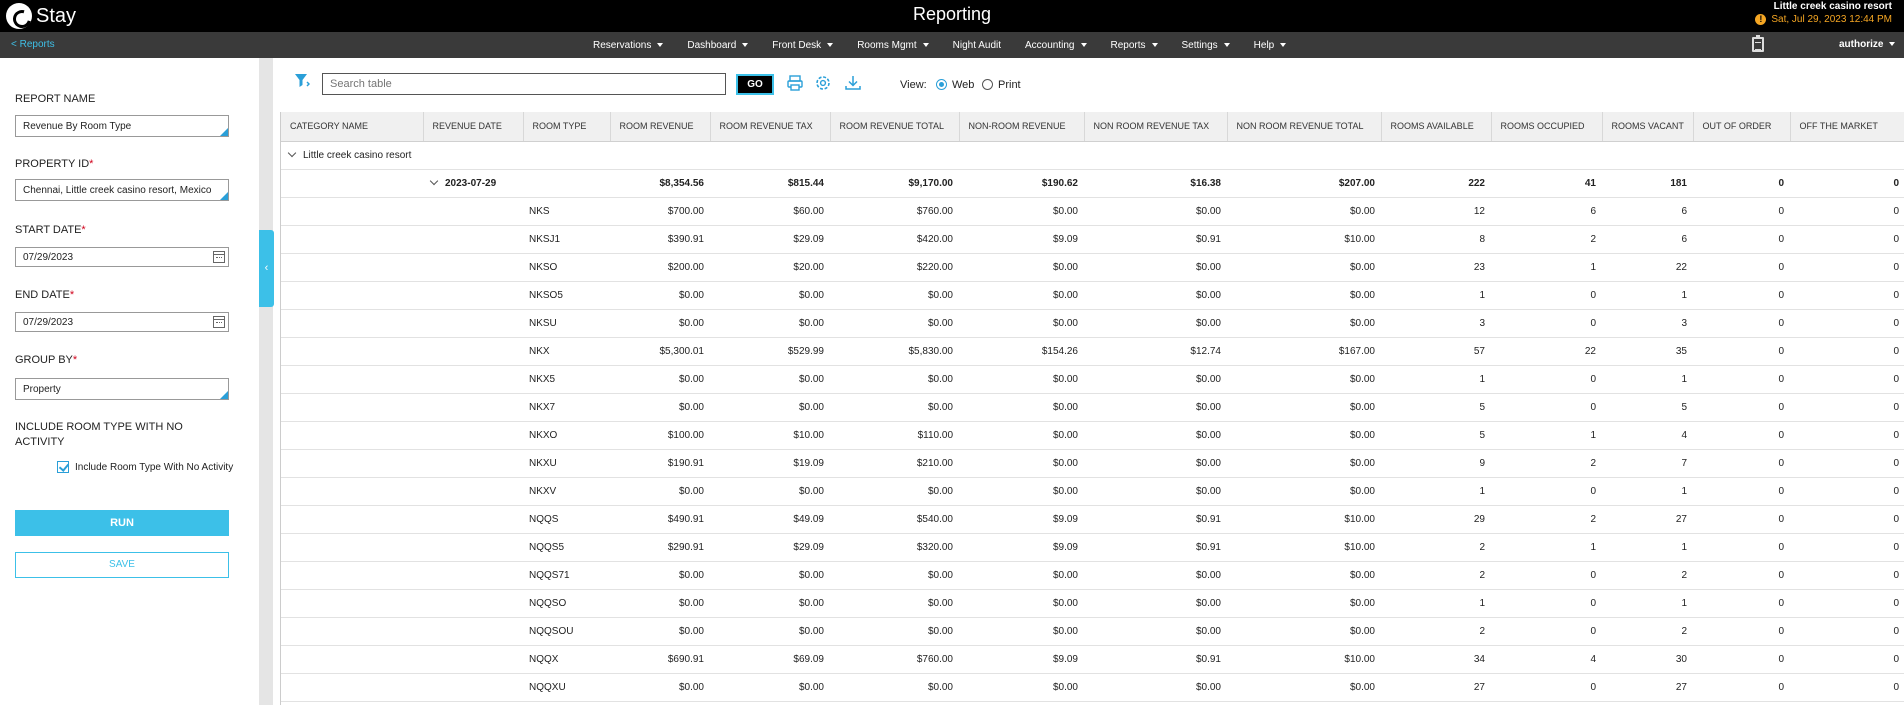  I want to click on run-button: RUN, so click(122, 523).